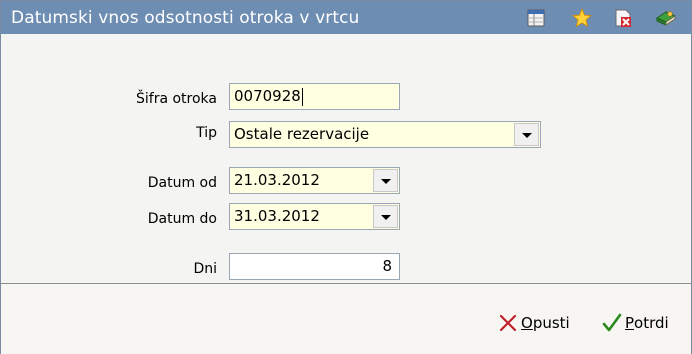 The width and height of the screenshot is (692, 354). I want to click on opusti-label-accesskey: O, so click(527, 323).